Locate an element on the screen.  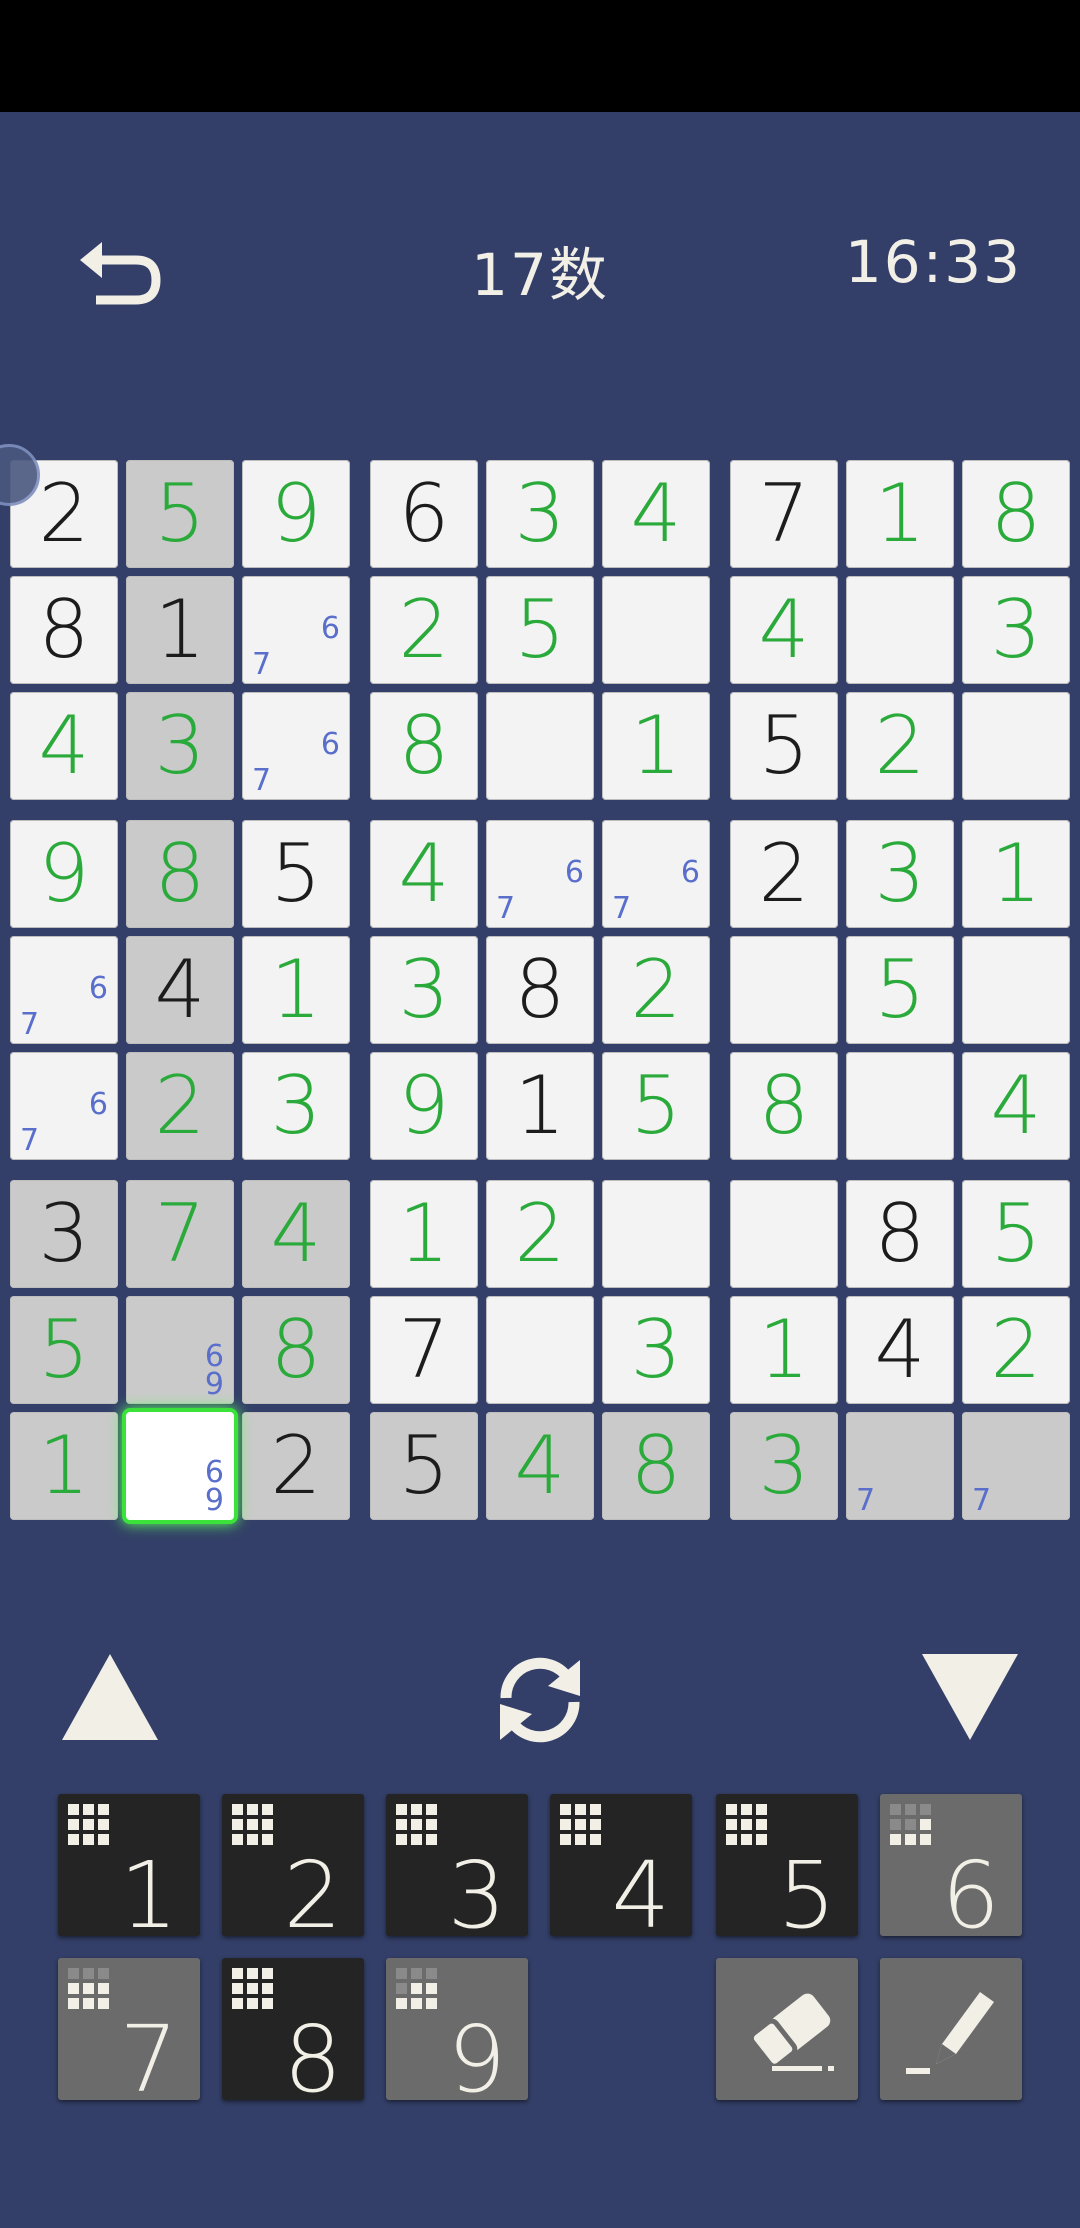
key-7: 7 is located at coordinates (129, 2032).